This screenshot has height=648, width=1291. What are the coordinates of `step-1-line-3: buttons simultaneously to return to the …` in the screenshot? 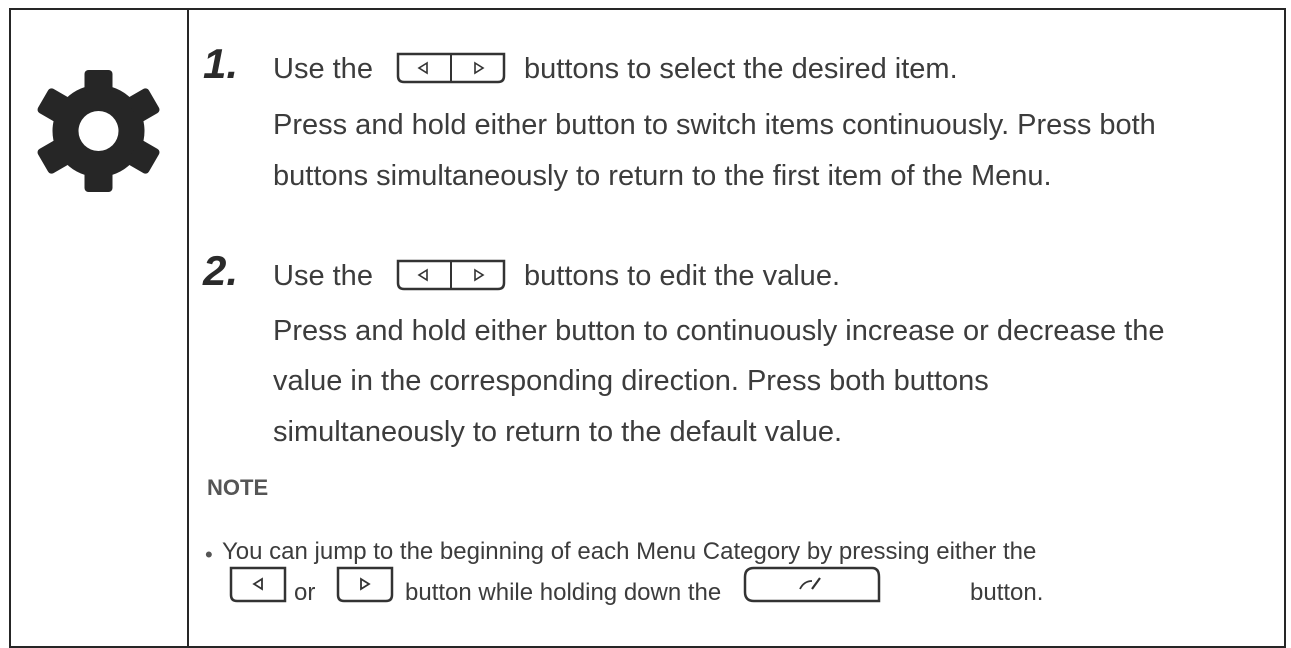 It's located at (662, 176).